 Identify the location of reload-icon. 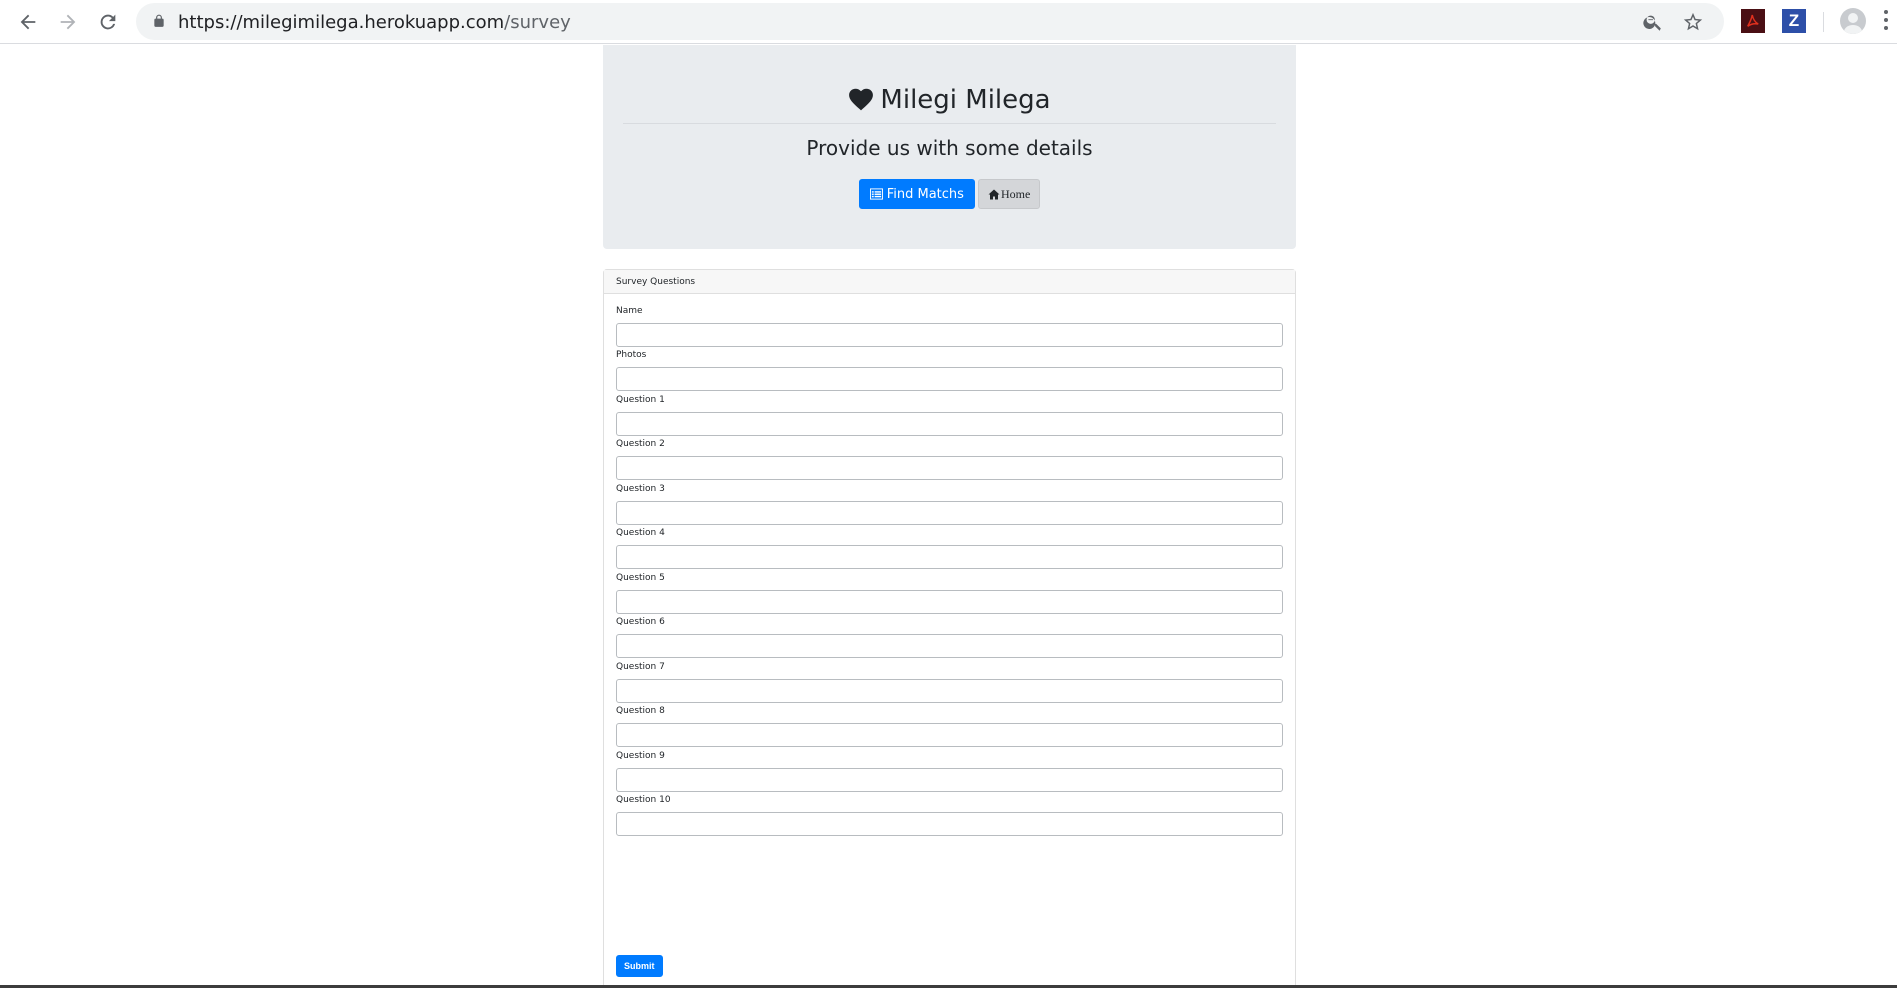
(108, 22).